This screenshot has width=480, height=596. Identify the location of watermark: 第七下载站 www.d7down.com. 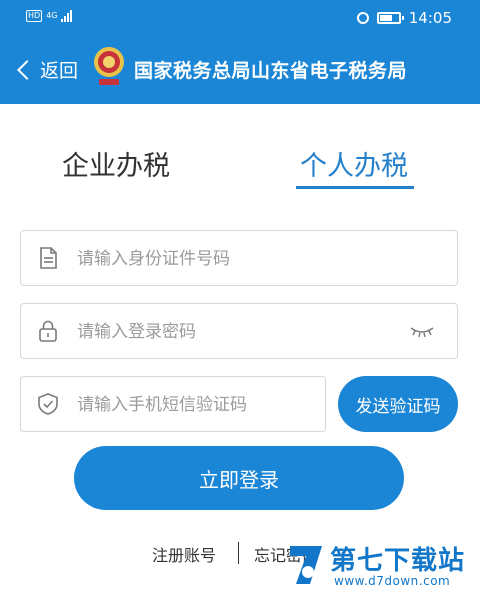
(383, 566).